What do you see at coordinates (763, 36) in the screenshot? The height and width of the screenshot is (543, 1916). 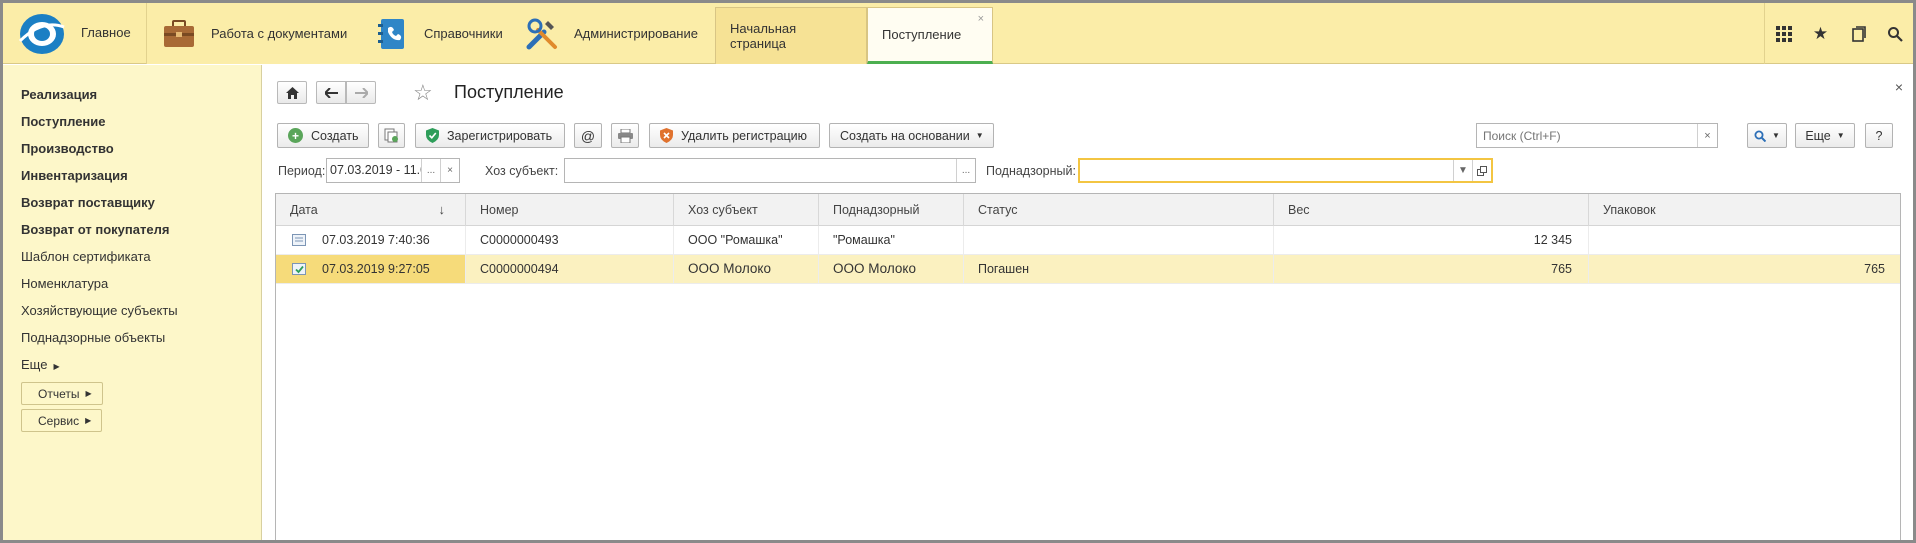 I see `tab-start-page-label: Начальная страница` at bounding box center [763, 36].